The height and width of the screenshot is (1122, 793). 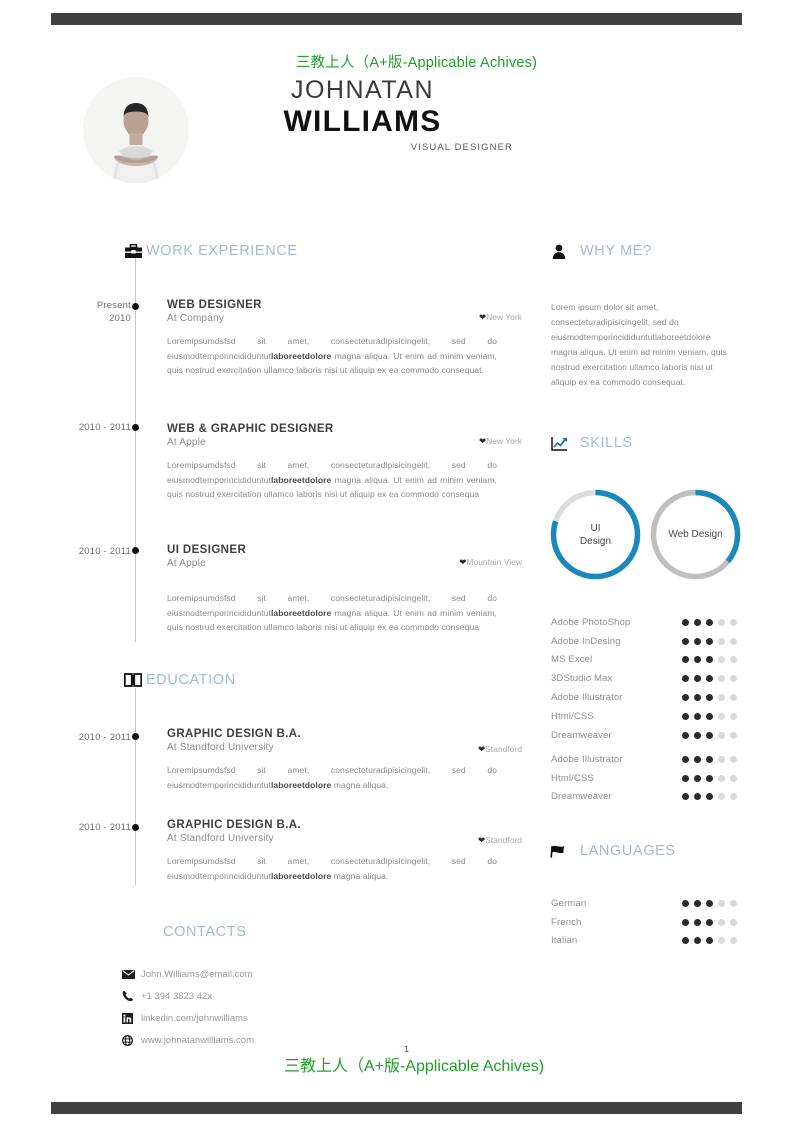 I want to click on contact-phone: +1 394 3823 42x, so click(x=188, y=996).